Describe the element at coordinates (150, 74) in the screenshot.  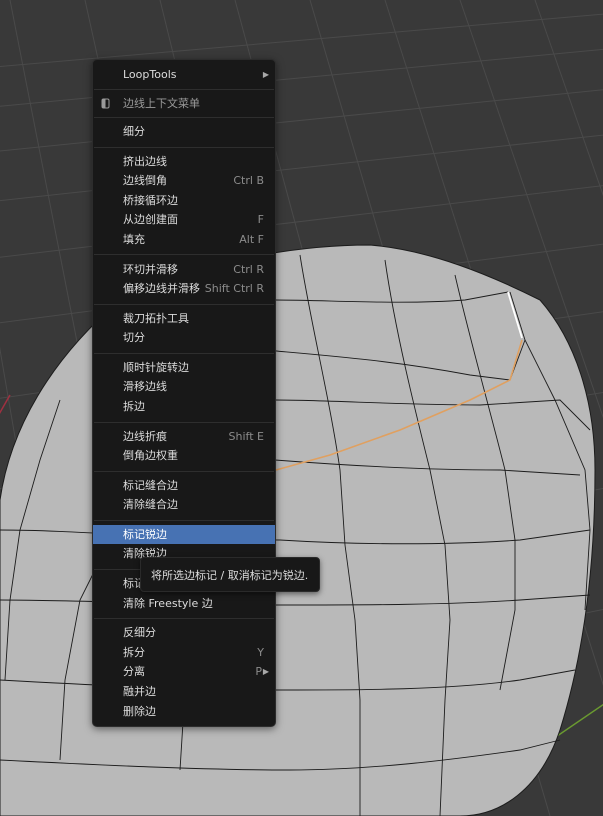
I see `menu-item-label: LoopTools` at that location.